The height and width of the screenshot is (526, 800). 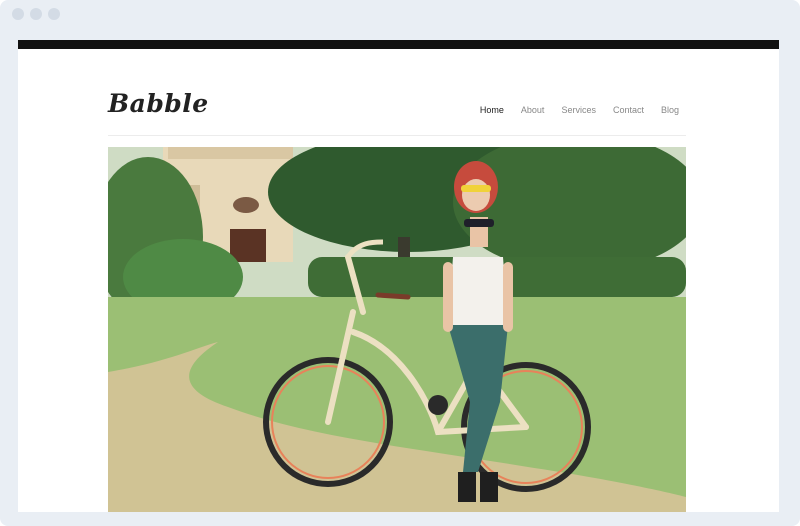 I want to click on window-controls, so click(x=36, y=14).